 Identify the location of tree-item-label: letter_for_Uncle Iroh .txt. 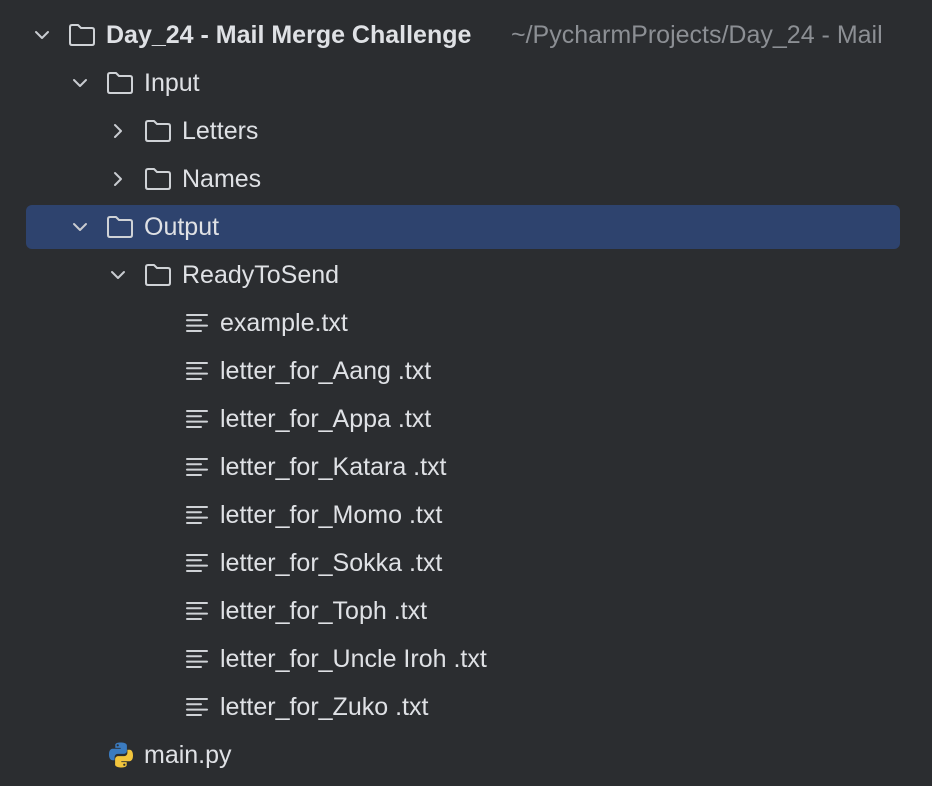
(353, 659).